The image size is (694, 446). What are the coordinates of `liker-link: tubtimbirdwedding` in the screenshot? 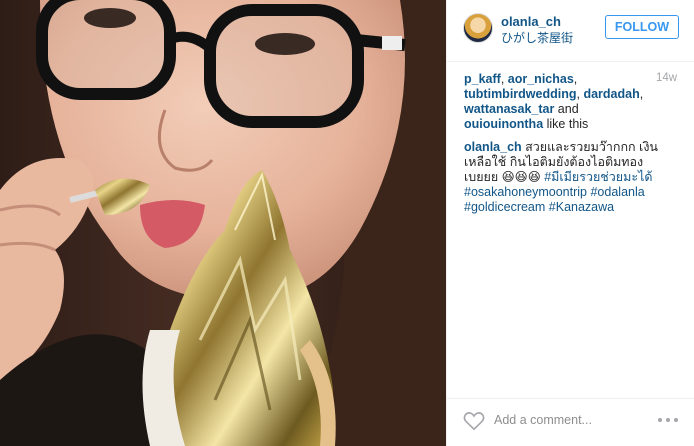 It's located at (520, 94).